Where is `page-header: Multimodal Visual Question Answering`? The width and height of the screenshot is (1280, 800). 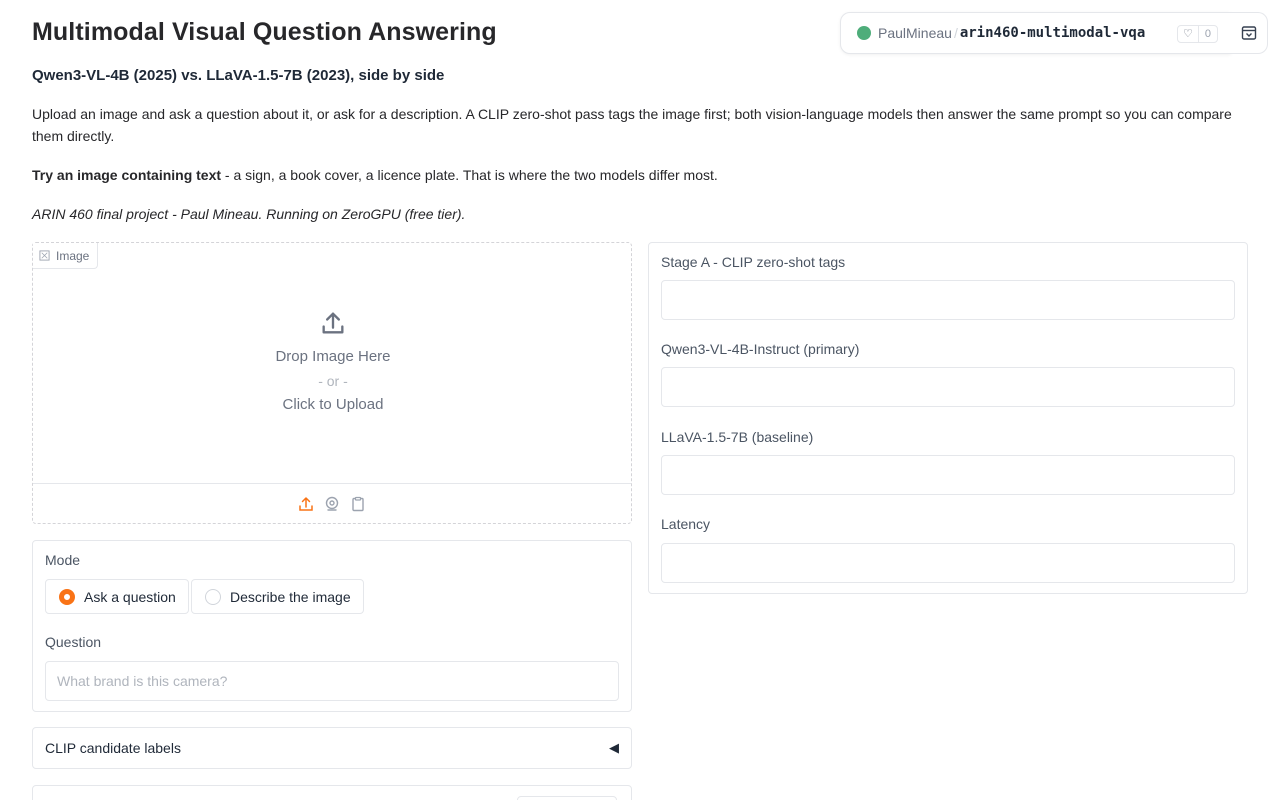
page-header: Multimodal Visual Question Answering is located at coordinates (432, 32).